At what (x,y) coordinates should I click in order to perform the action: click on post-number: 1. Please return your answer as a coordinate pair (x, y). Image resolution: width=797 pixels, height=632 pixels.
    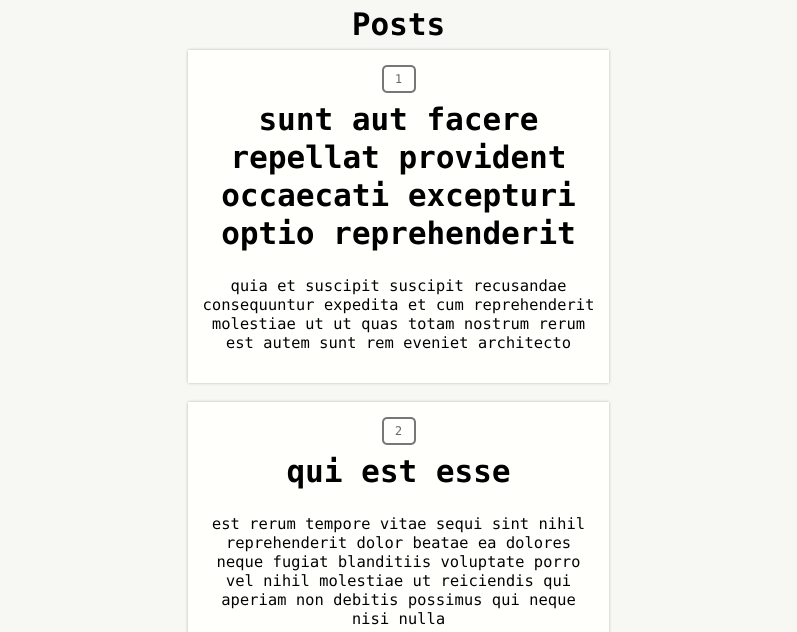
    Looking at the image, I should click on (399, 79).